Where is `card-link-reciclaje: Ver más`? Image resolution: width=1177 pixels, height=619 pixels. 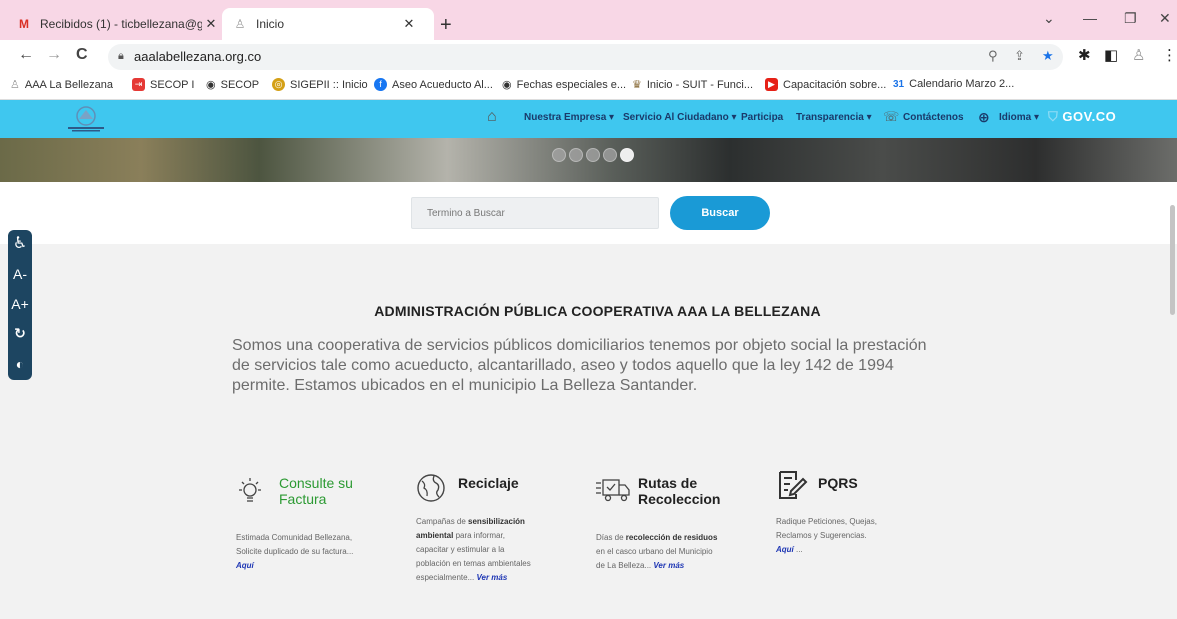 card-link-reciclaje: Ver más is located at coordinates (491, 577).